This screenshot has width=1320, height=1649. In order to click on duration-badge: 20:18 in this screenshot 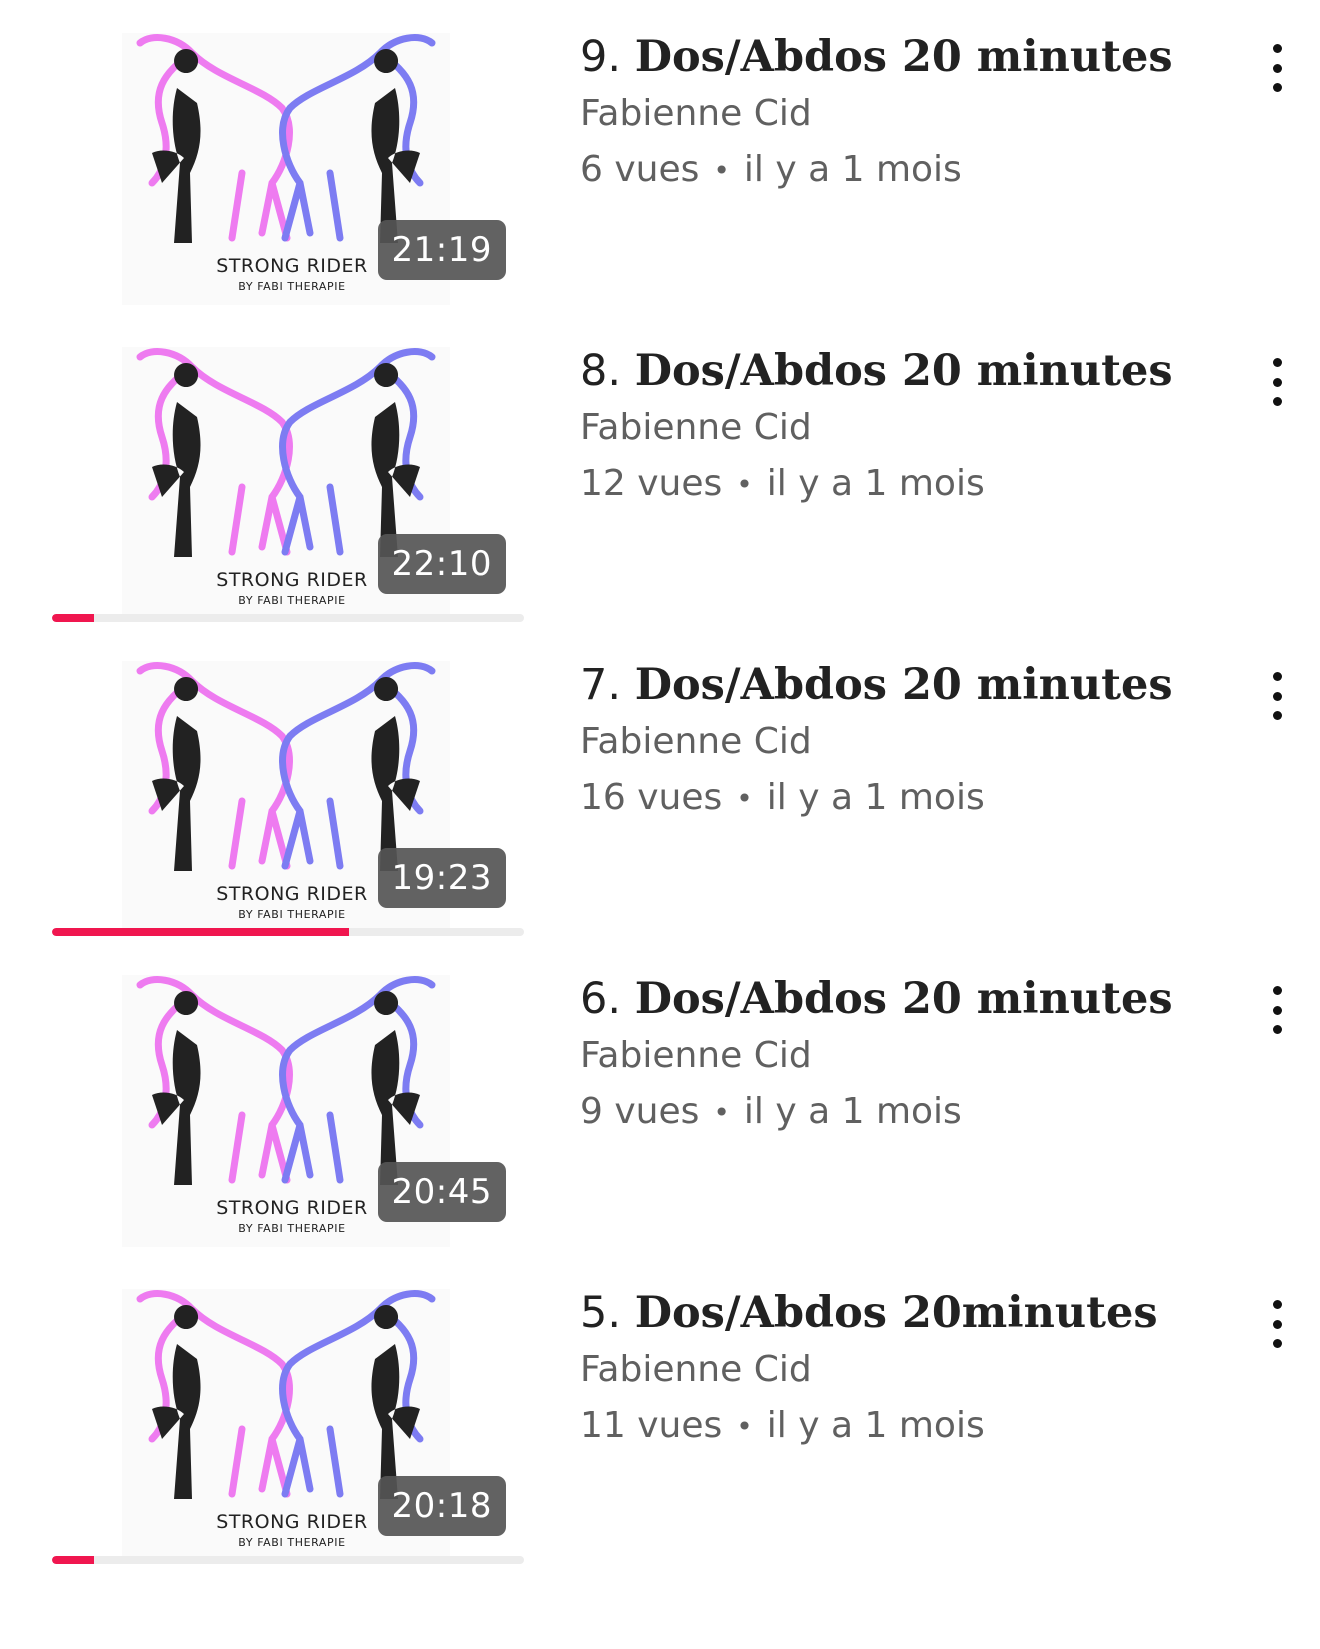, I will do `click(441, 1506)`.